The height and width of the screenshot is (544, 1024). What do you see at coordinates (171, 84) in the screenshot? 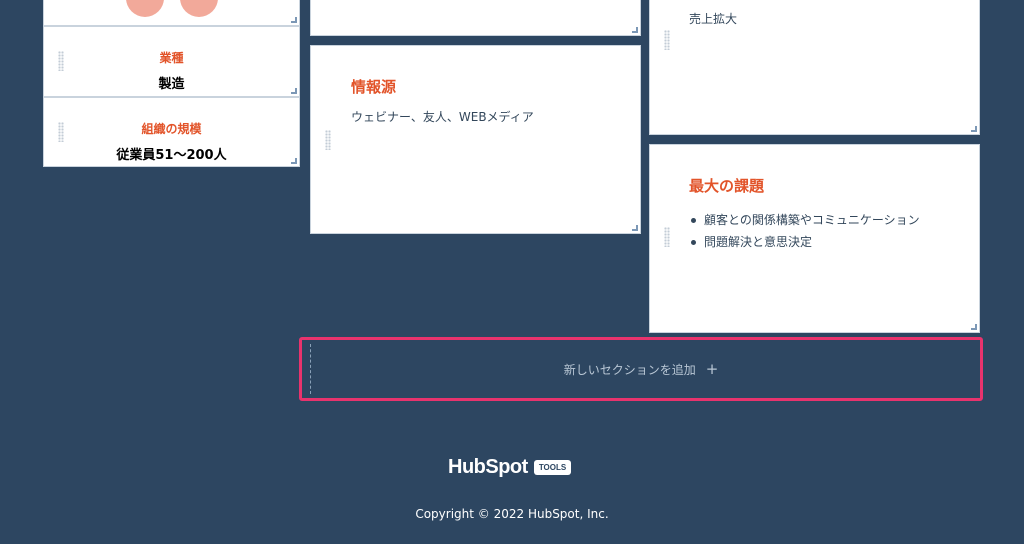
I see `industry-value: 製造` at bounding box center [171, 84].